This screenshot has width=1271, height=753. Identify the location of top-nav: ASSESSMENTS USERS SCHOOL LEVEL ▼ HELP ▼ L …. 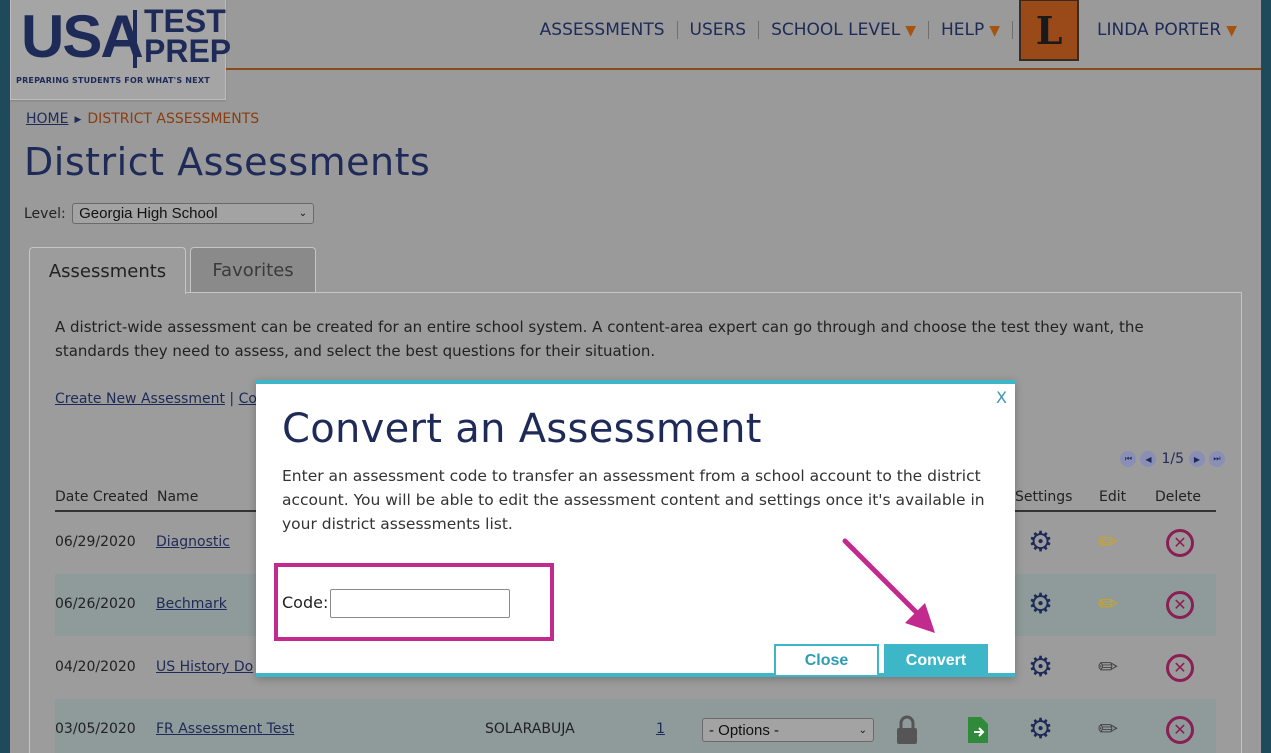
(882, 30).